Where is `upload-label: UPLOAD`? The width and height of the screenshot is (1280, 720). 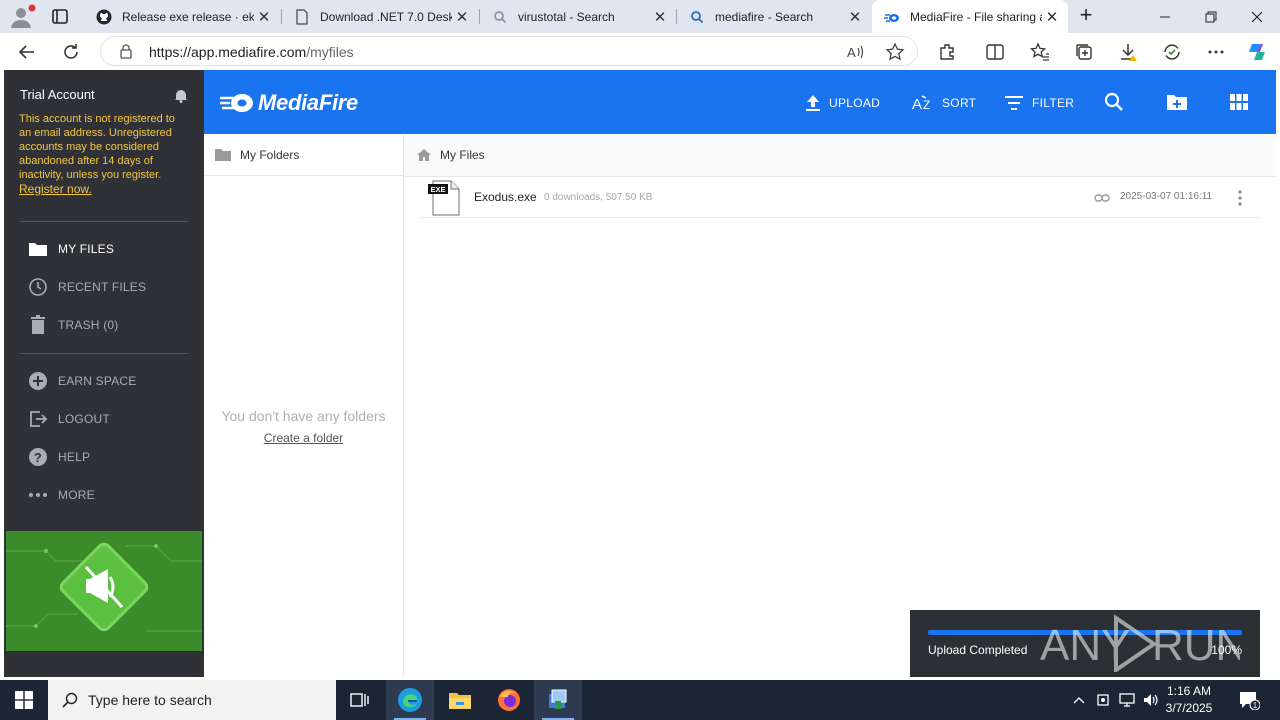 upload-label: UPLOAD is located at coordinates (855, 103).